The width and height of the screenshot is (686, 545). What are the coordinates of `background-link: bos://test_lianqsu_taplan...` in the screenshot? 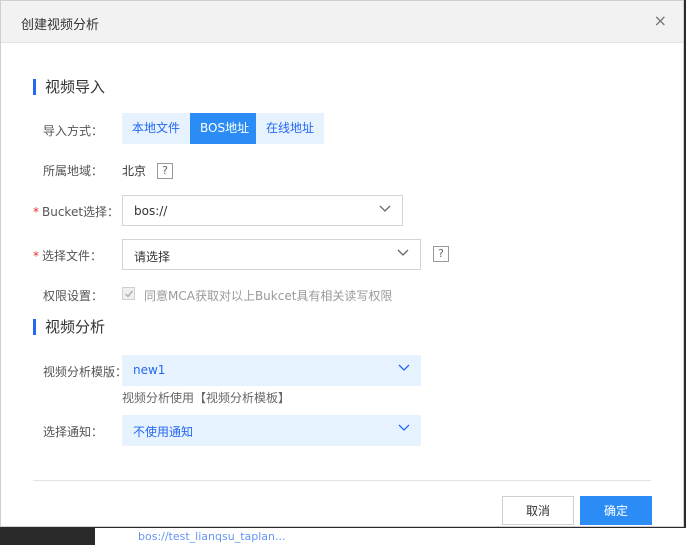 It's located at (212, 536).